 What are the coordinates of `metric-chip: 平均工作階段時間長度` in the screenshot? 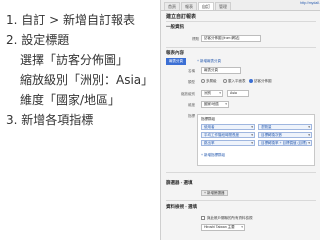 It's located at (228, 135).